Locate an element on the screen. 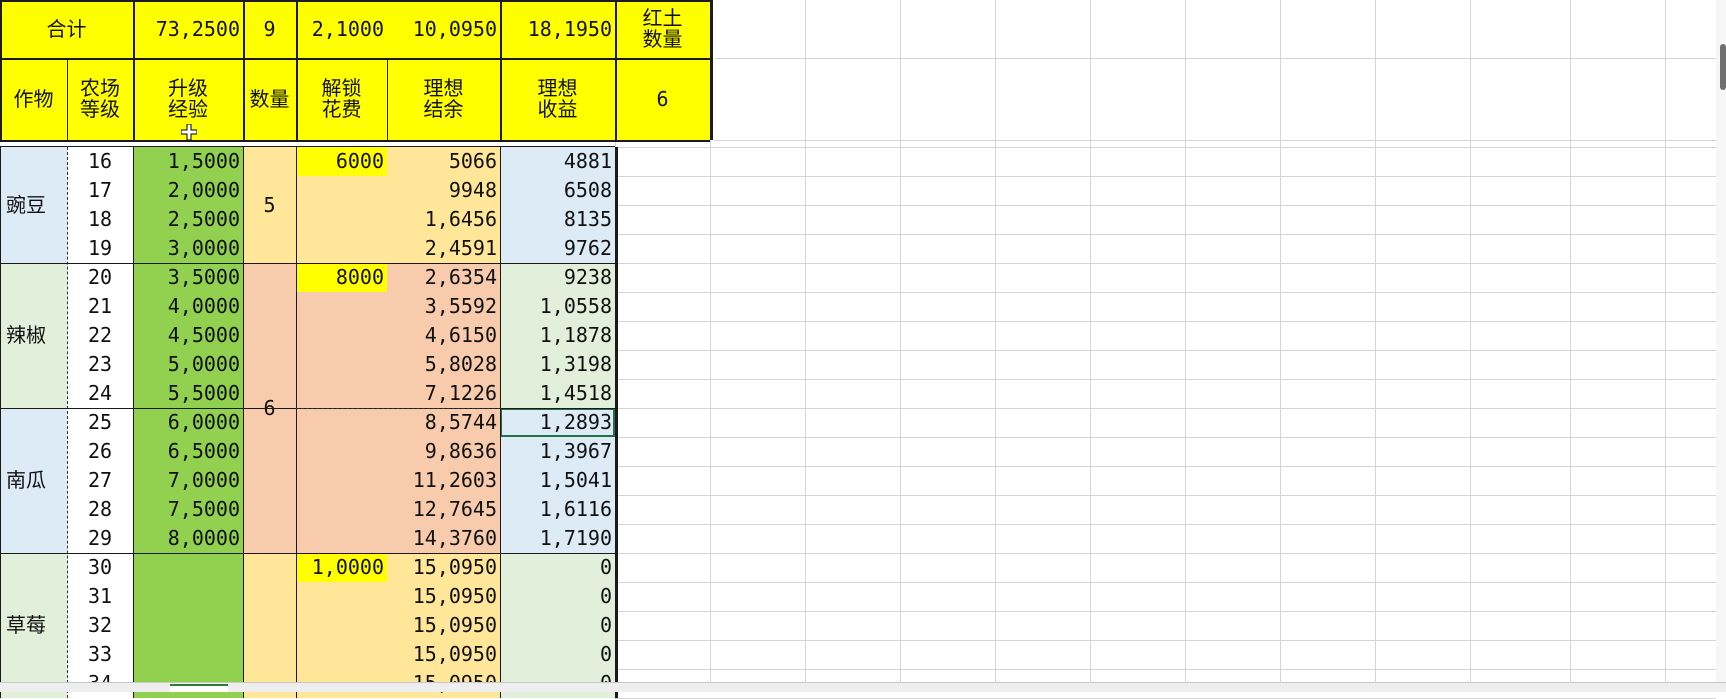 This screenshot has height=699, width=1726. ideal-profit-cell: 1,7190 is located at coordinates (557, 538).